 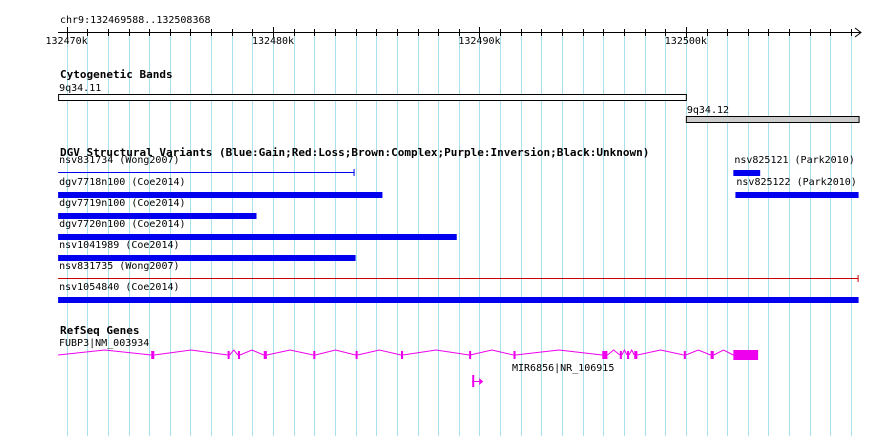 I want to click on variant-label: dgv7720n100 (Coe2014), so click(x=122, y=224).